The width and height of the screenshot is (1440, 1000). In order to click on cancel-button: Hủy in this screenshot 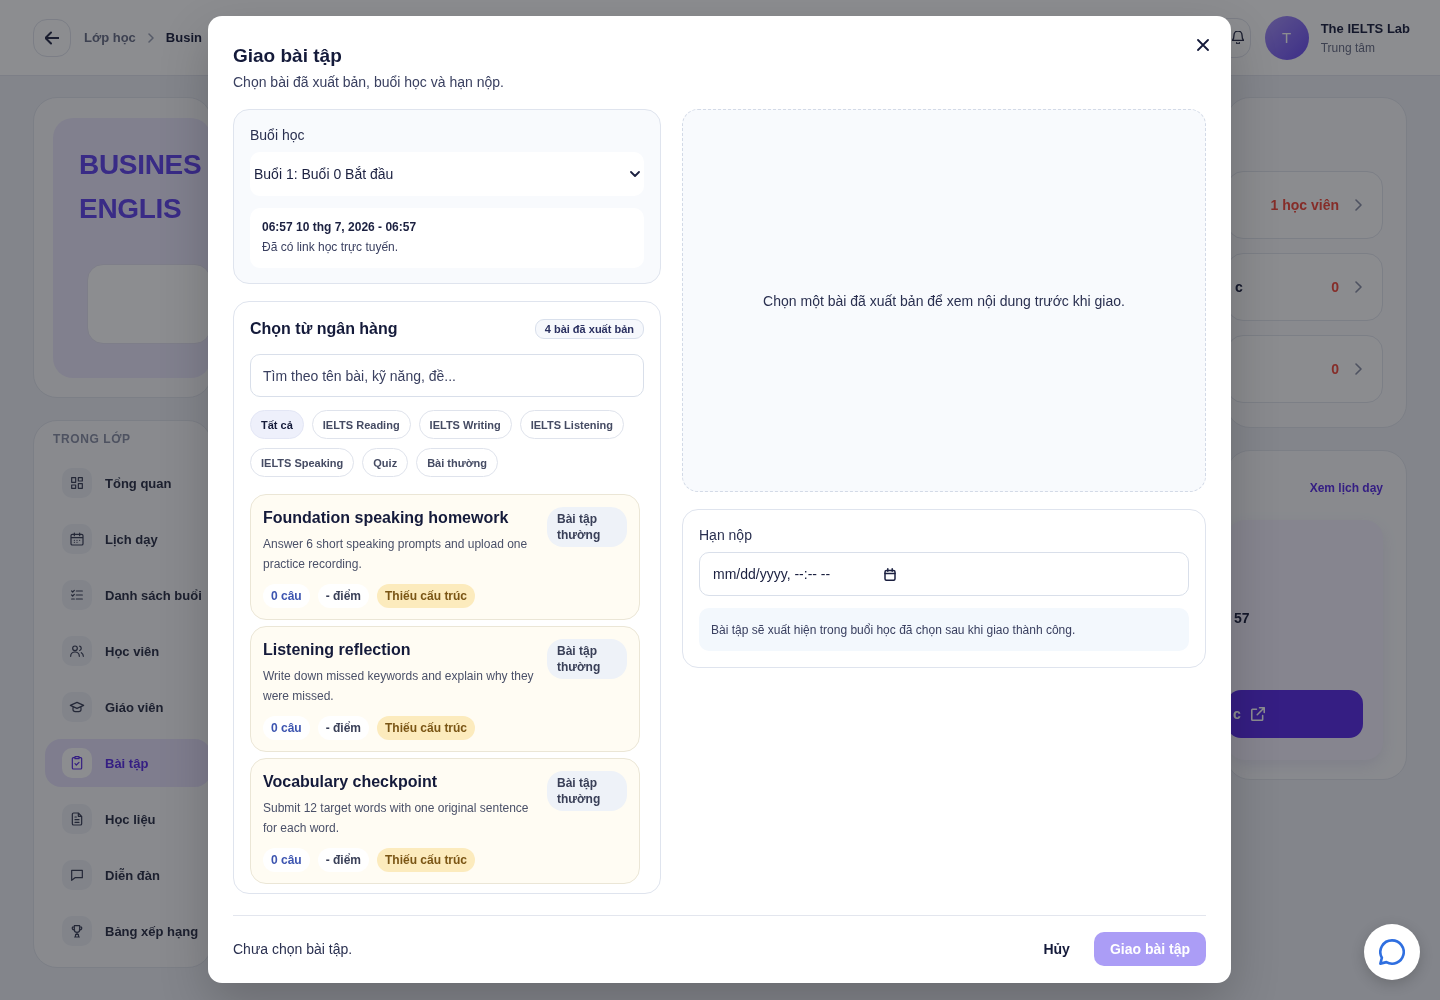, I will do `click(1056, 949)`.